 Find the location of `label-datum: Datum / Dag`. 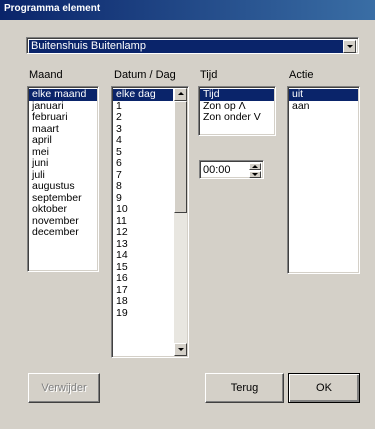

label-datum: Datum / Dag is located at coordinates (145, 75).